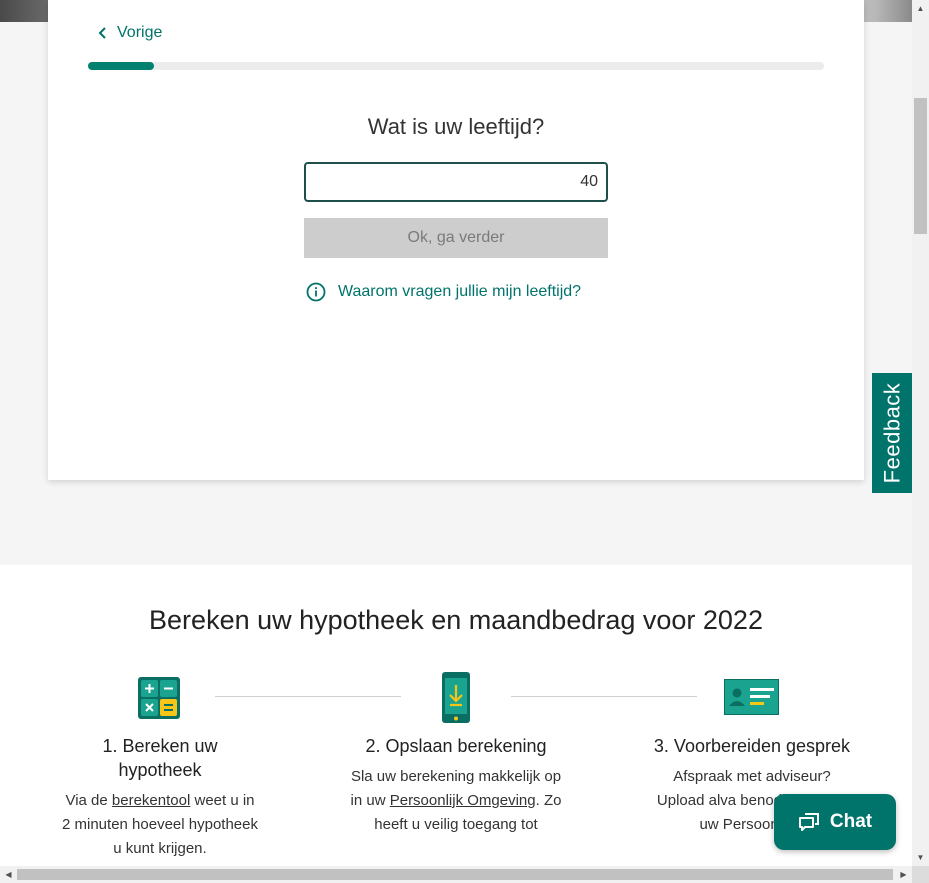 Image resolution: width=929 pixels, height=883 pixels. Describe the element at coordinates (920, 8) in the screenshot. I see `scroll-up-arrow-icon: ▲` at that location.